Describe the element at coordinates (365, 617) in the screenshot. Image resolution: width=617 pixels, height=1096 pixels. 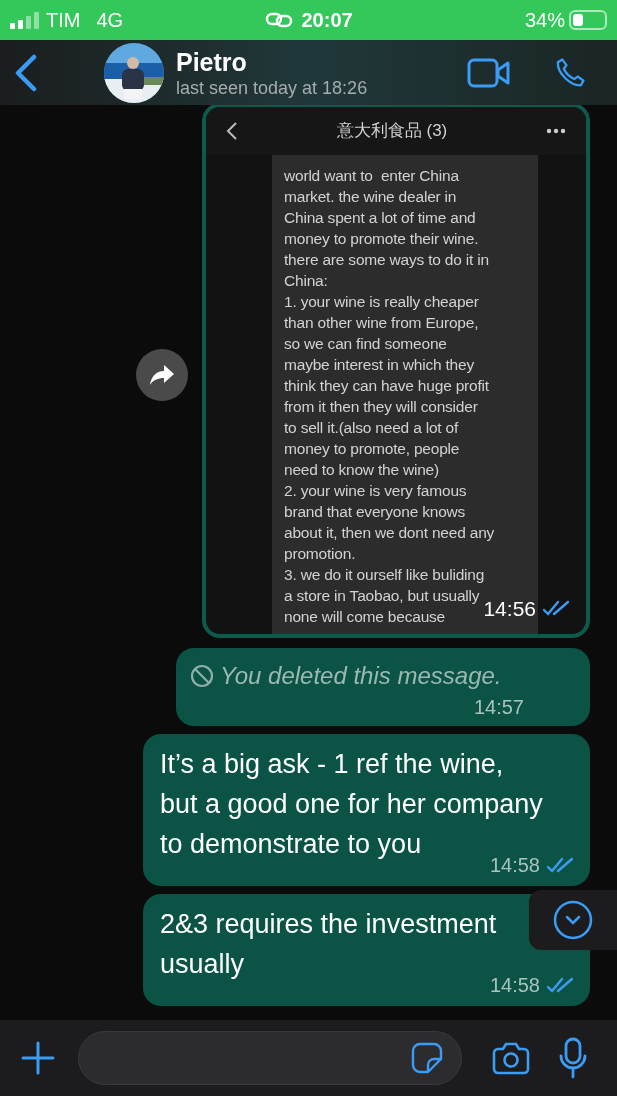
I see `screenshot-text-line: none will come because` at that location.